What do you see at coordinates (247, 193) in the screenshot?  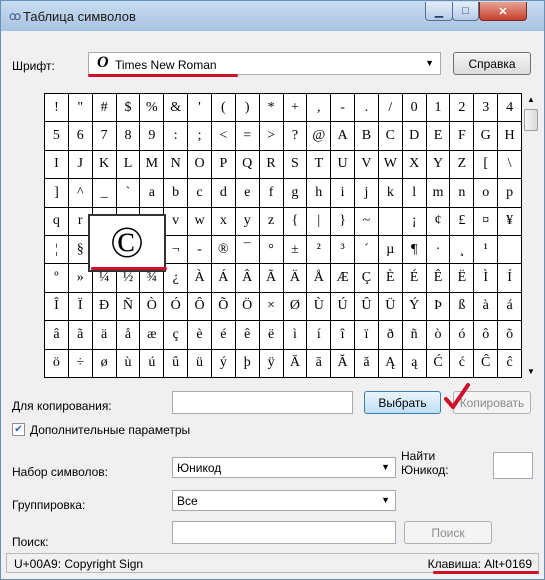 I see `char-cell: e` at bounding box center [247, 193].